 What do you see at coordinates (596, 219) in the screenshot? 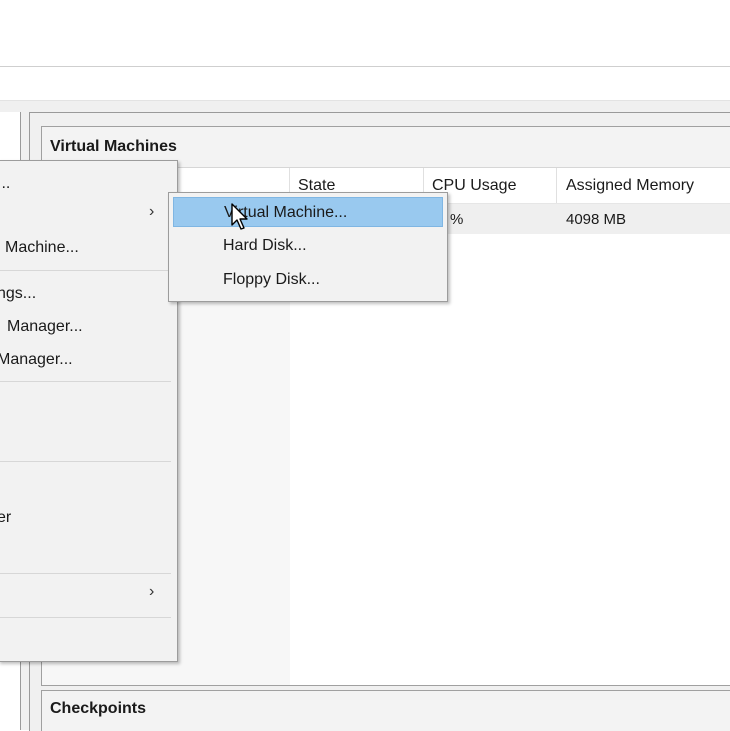
I see `assigned-memory-cell: 4098 MB` at bounding box center [596, 219].